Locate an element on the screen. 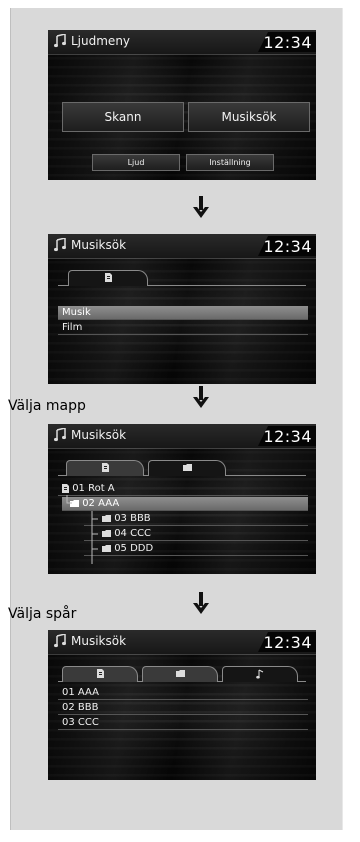 The width and height of the screenshot is (360, 842). section-label-select-folder: Välja mapp is located at coordinates (47, 406).